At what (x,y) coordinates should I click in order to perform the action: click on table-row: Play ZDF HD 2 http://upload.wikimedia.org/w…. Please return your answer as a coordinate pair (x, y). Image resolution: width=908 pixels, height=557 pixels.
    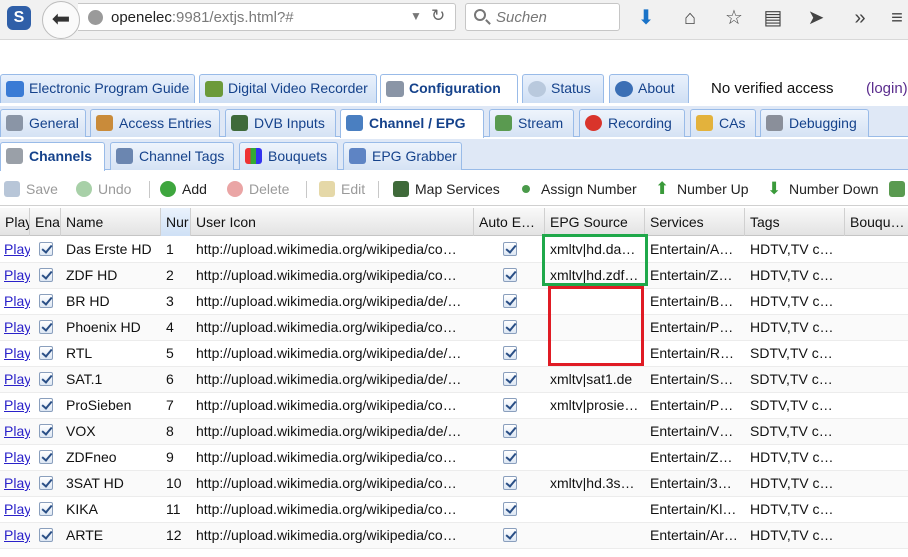
    Looking at the image, I should click on (454, 276).